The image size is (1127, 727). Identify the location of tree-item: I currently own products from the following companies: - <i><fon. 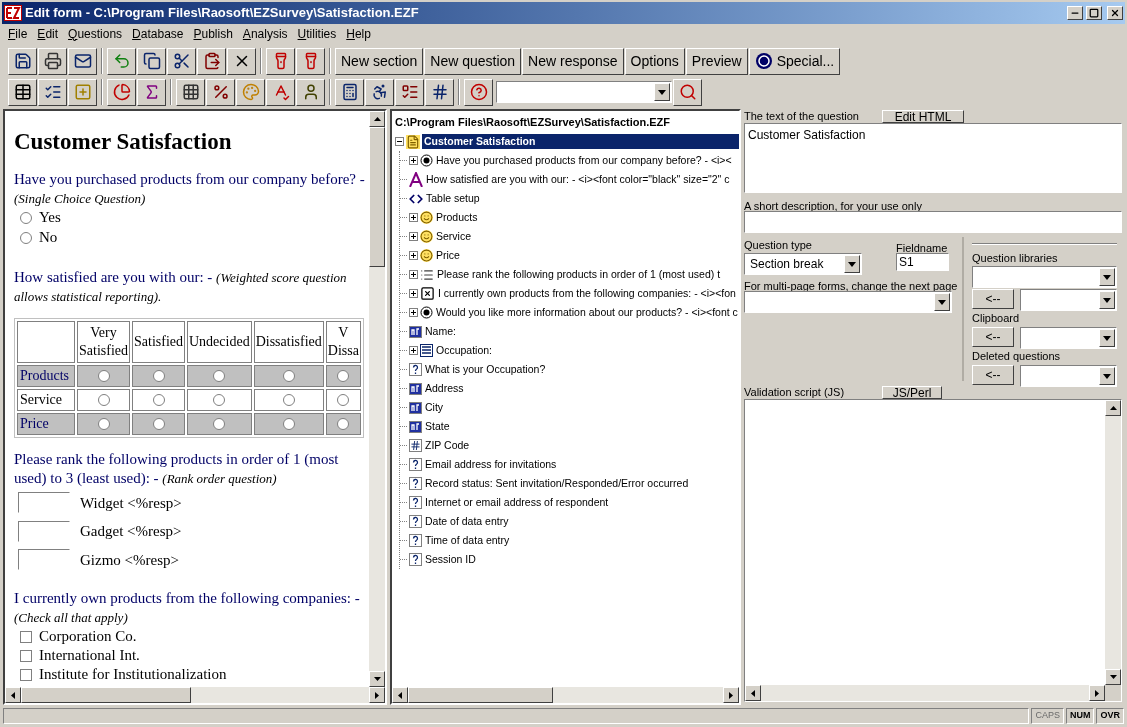
(587, 293).